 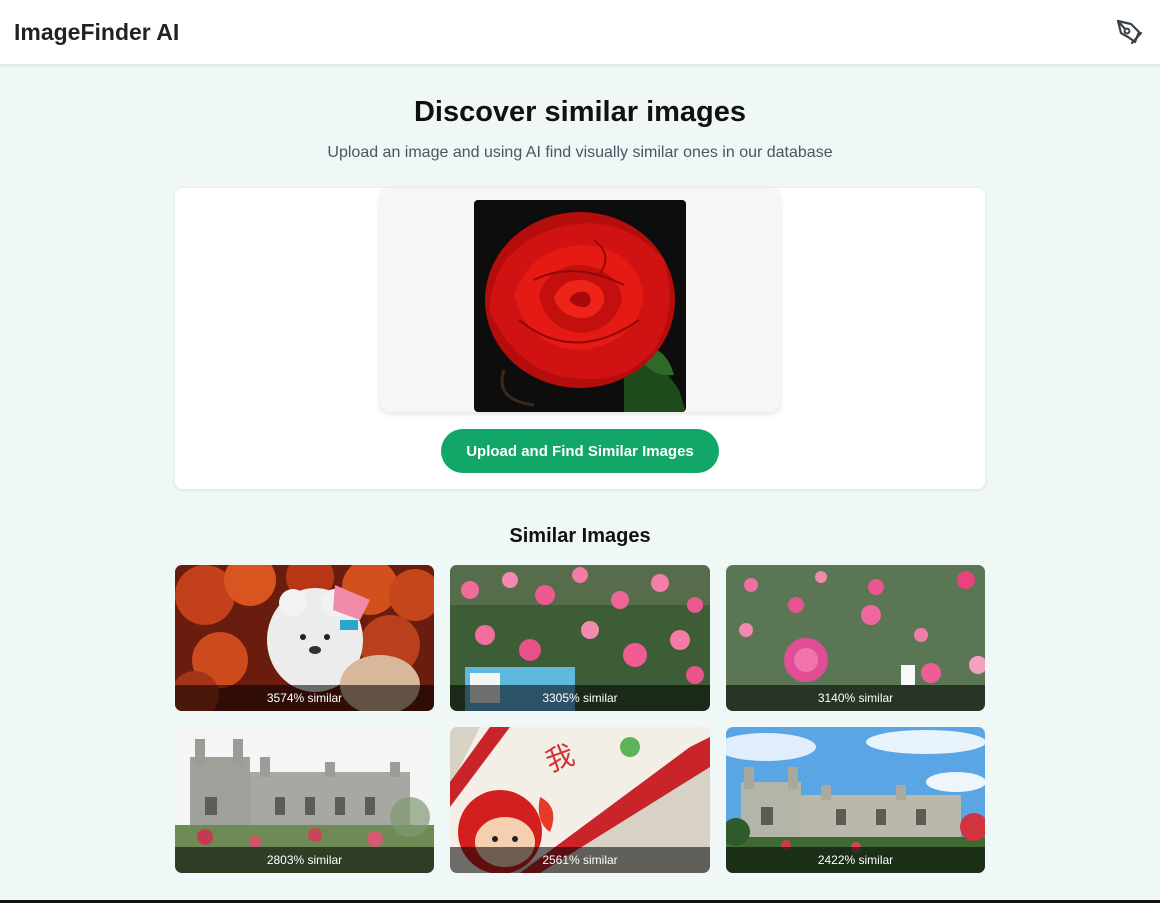 I want to click on similarity-label: 3140% similar, so click(x=855, y=698).